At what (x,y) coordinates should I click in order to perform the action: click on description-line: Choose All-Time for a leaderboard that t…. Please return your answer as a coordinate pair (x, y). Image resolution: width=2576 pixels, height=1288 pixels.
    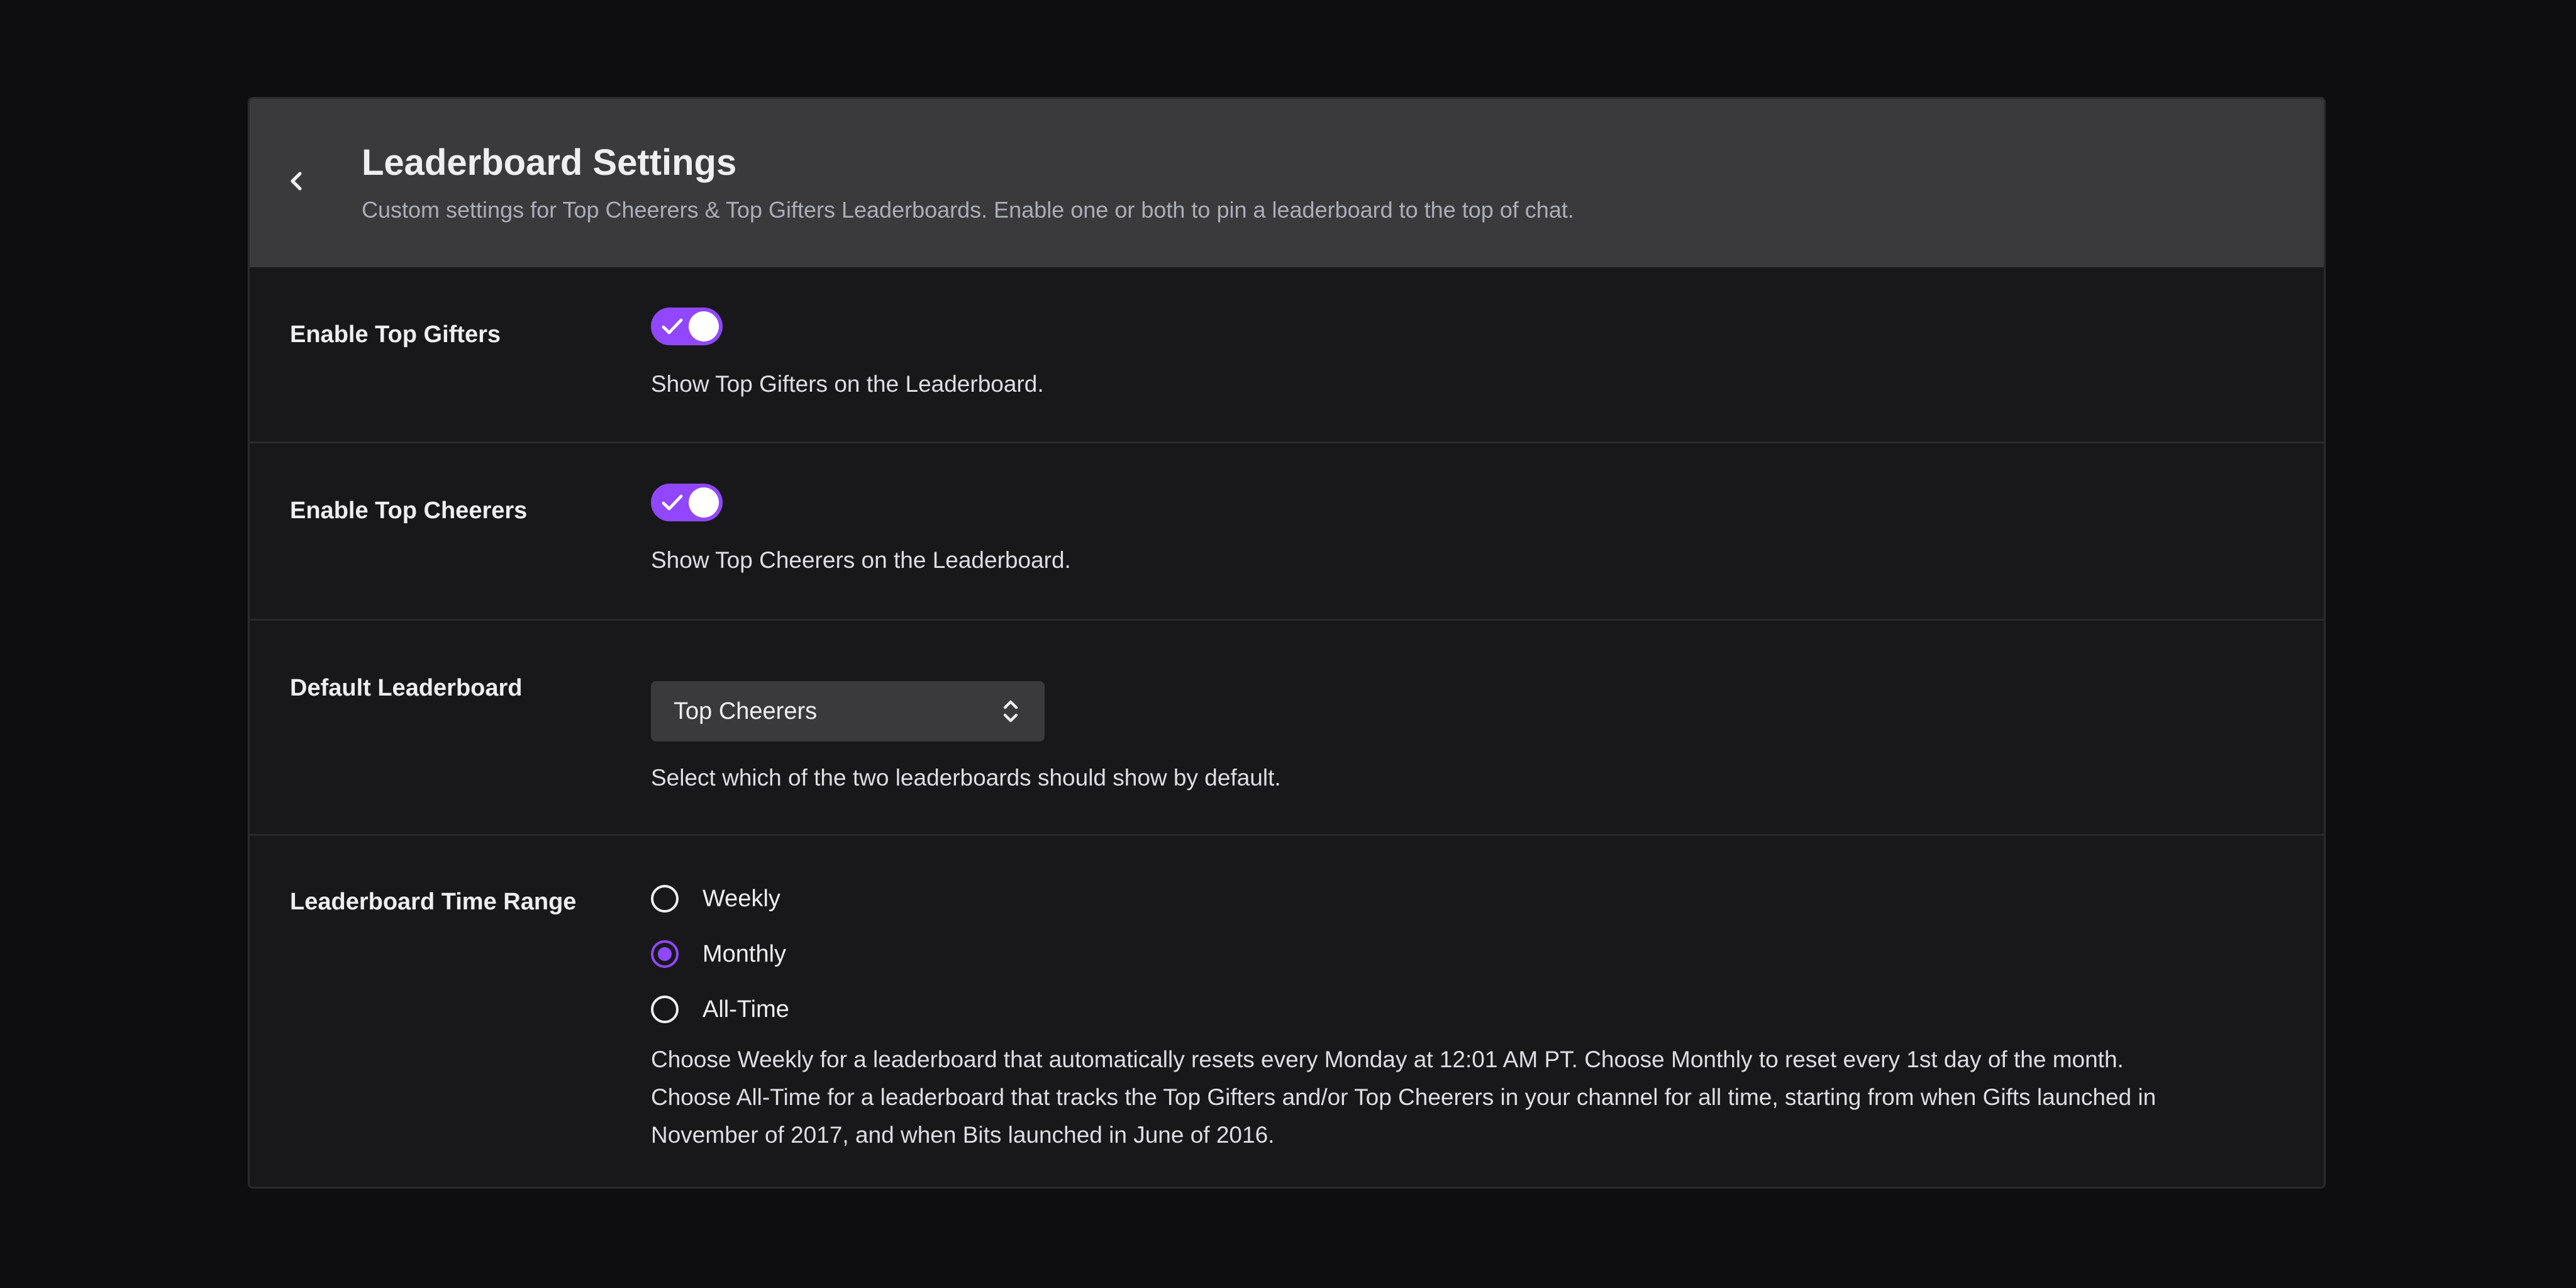
    Looking at the image, I should click on (1404, 1097).